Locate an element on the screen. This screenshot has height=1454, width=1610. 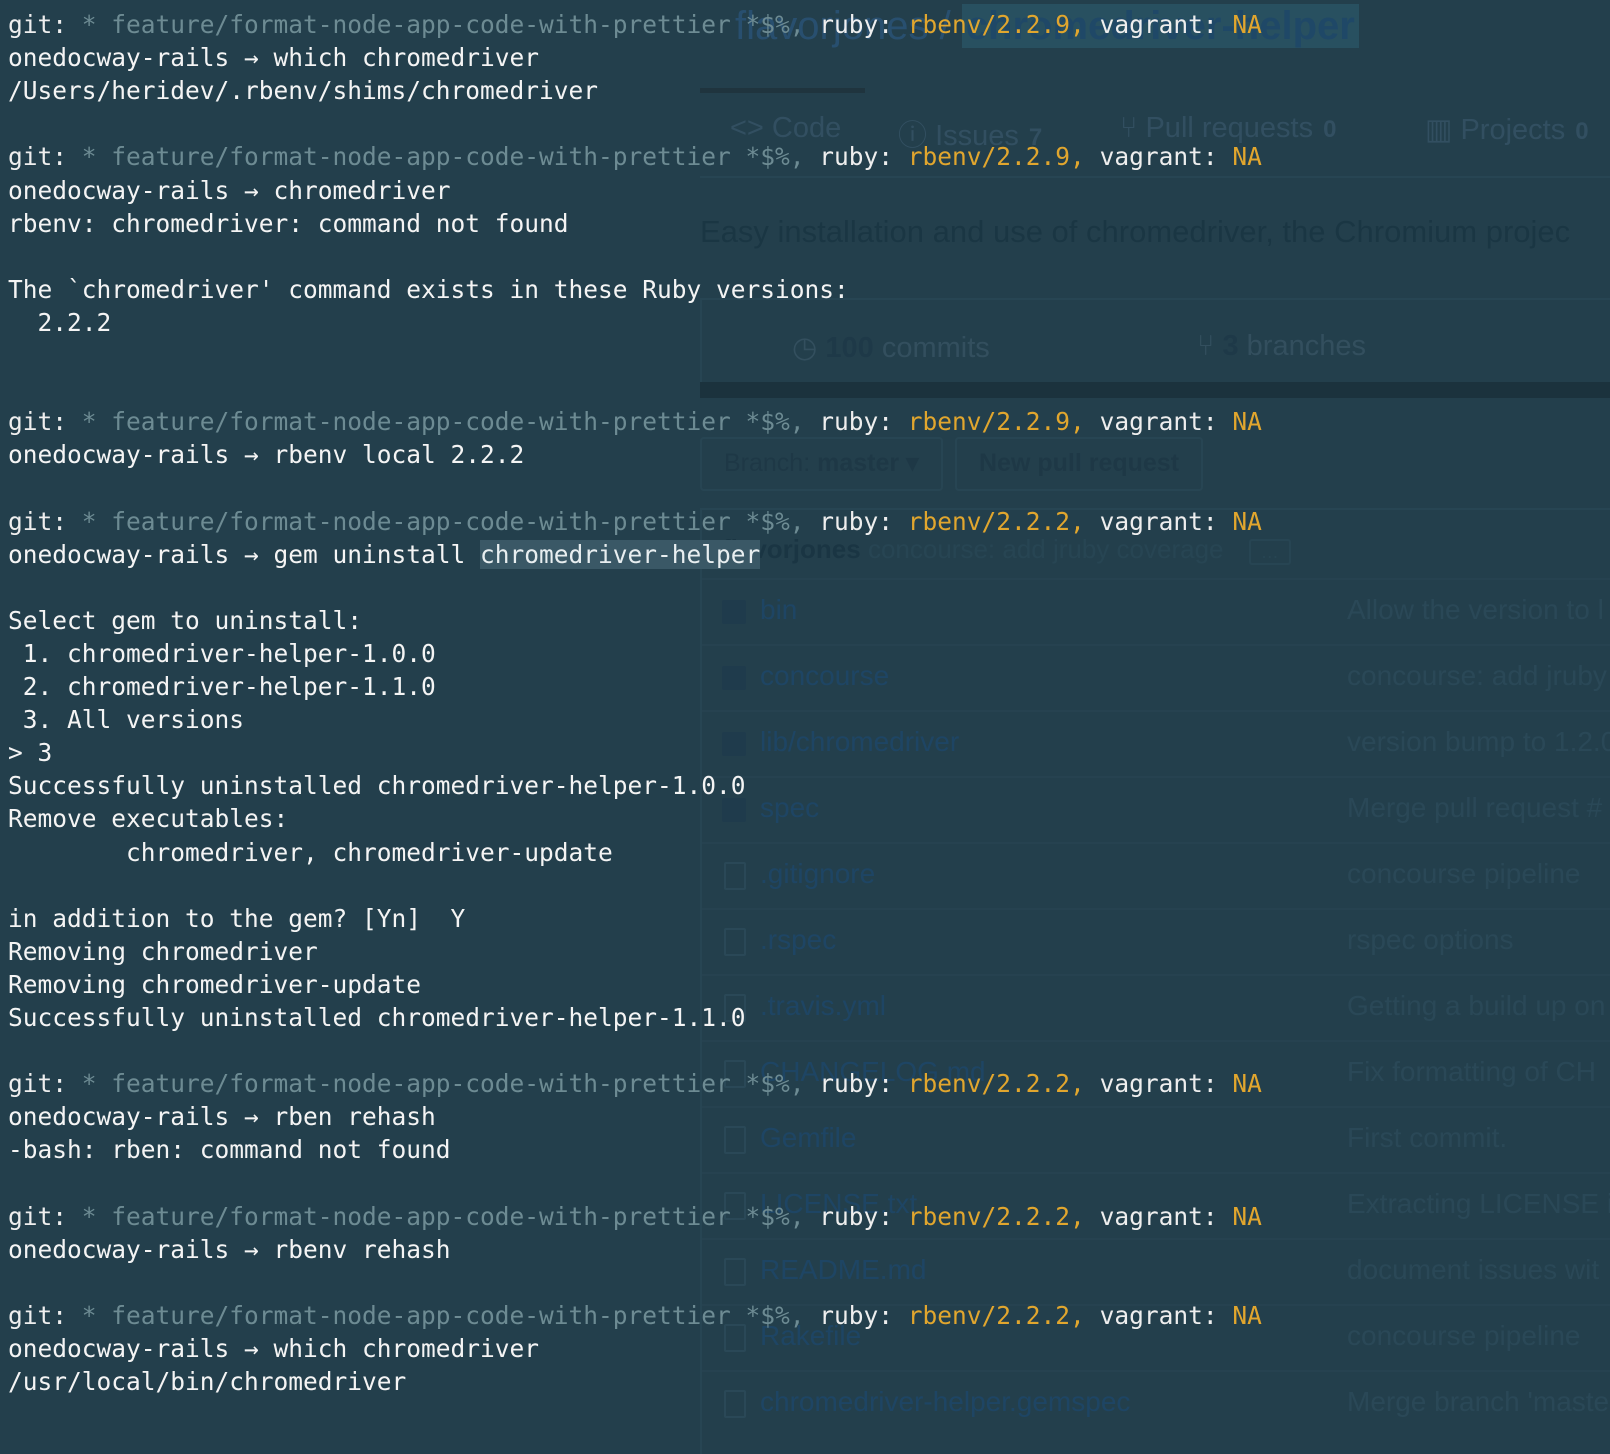
terminal-output-line: chromedriver, chromedriver-update is located at coordinates (310, 852).